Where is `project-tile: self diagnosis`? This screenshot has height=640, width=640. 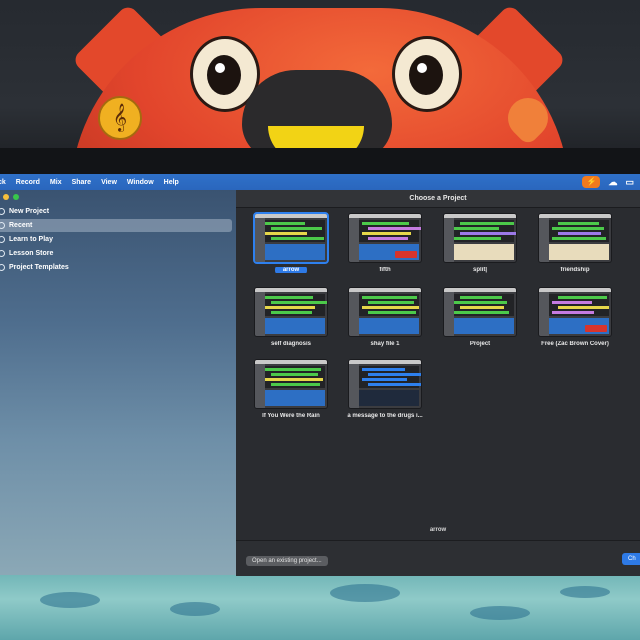 project-tile: self diagnosis is located at coordinates (291, 317).